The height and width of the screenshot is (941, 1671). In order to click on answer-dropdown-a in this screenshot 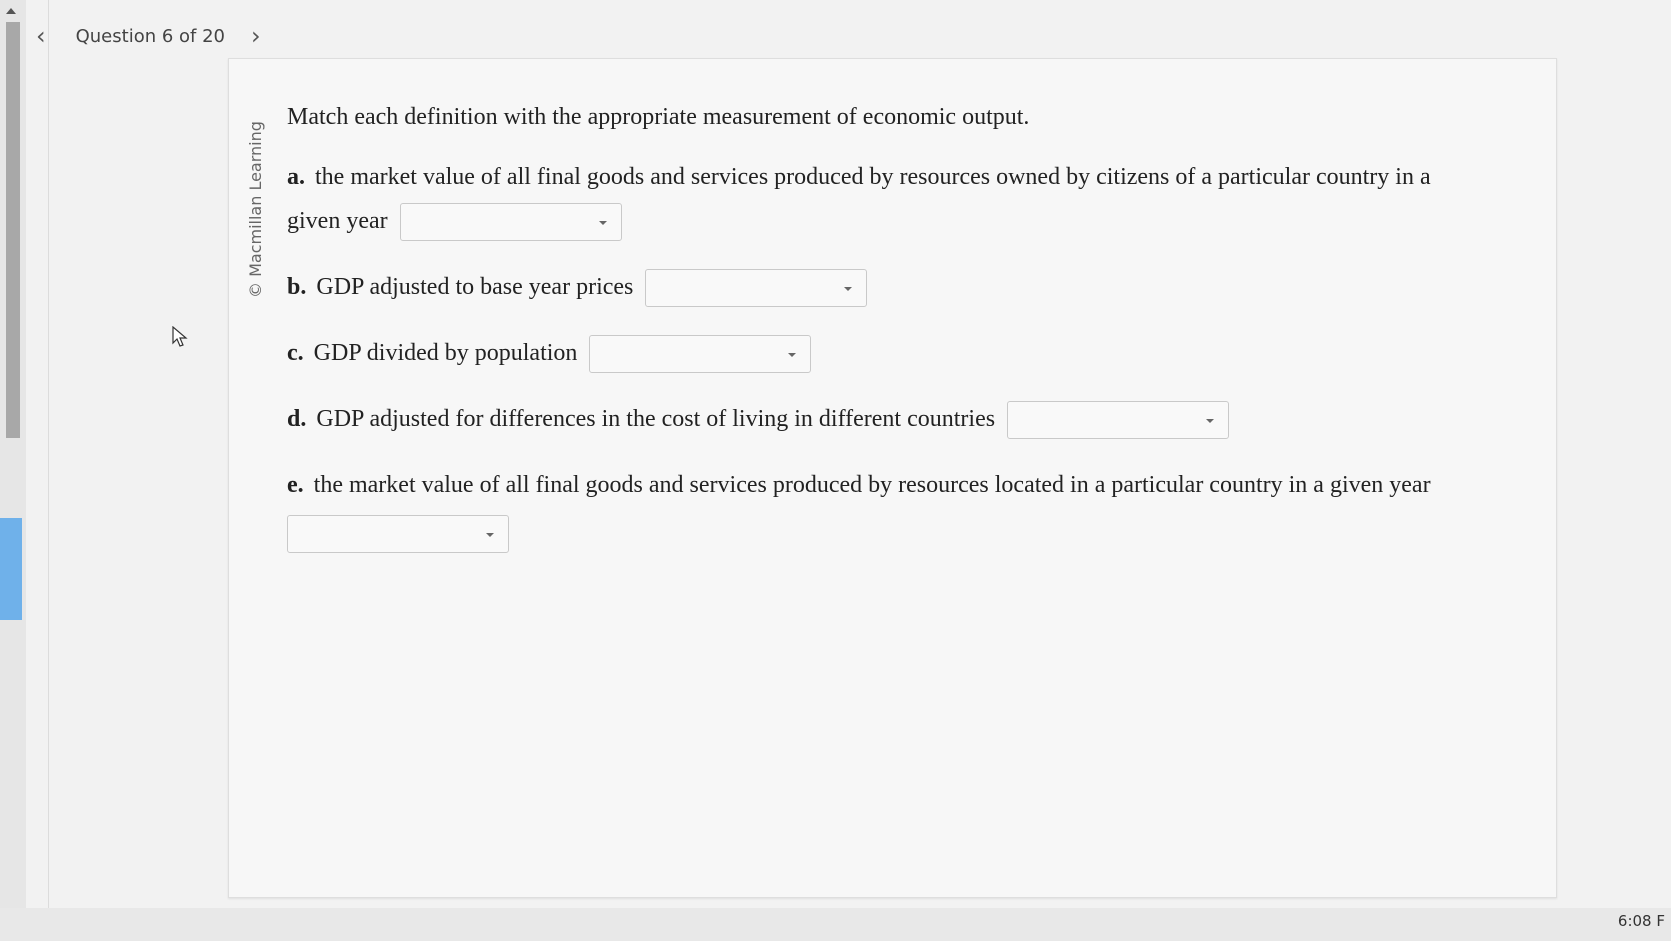, I will do `click(510, 222)`.